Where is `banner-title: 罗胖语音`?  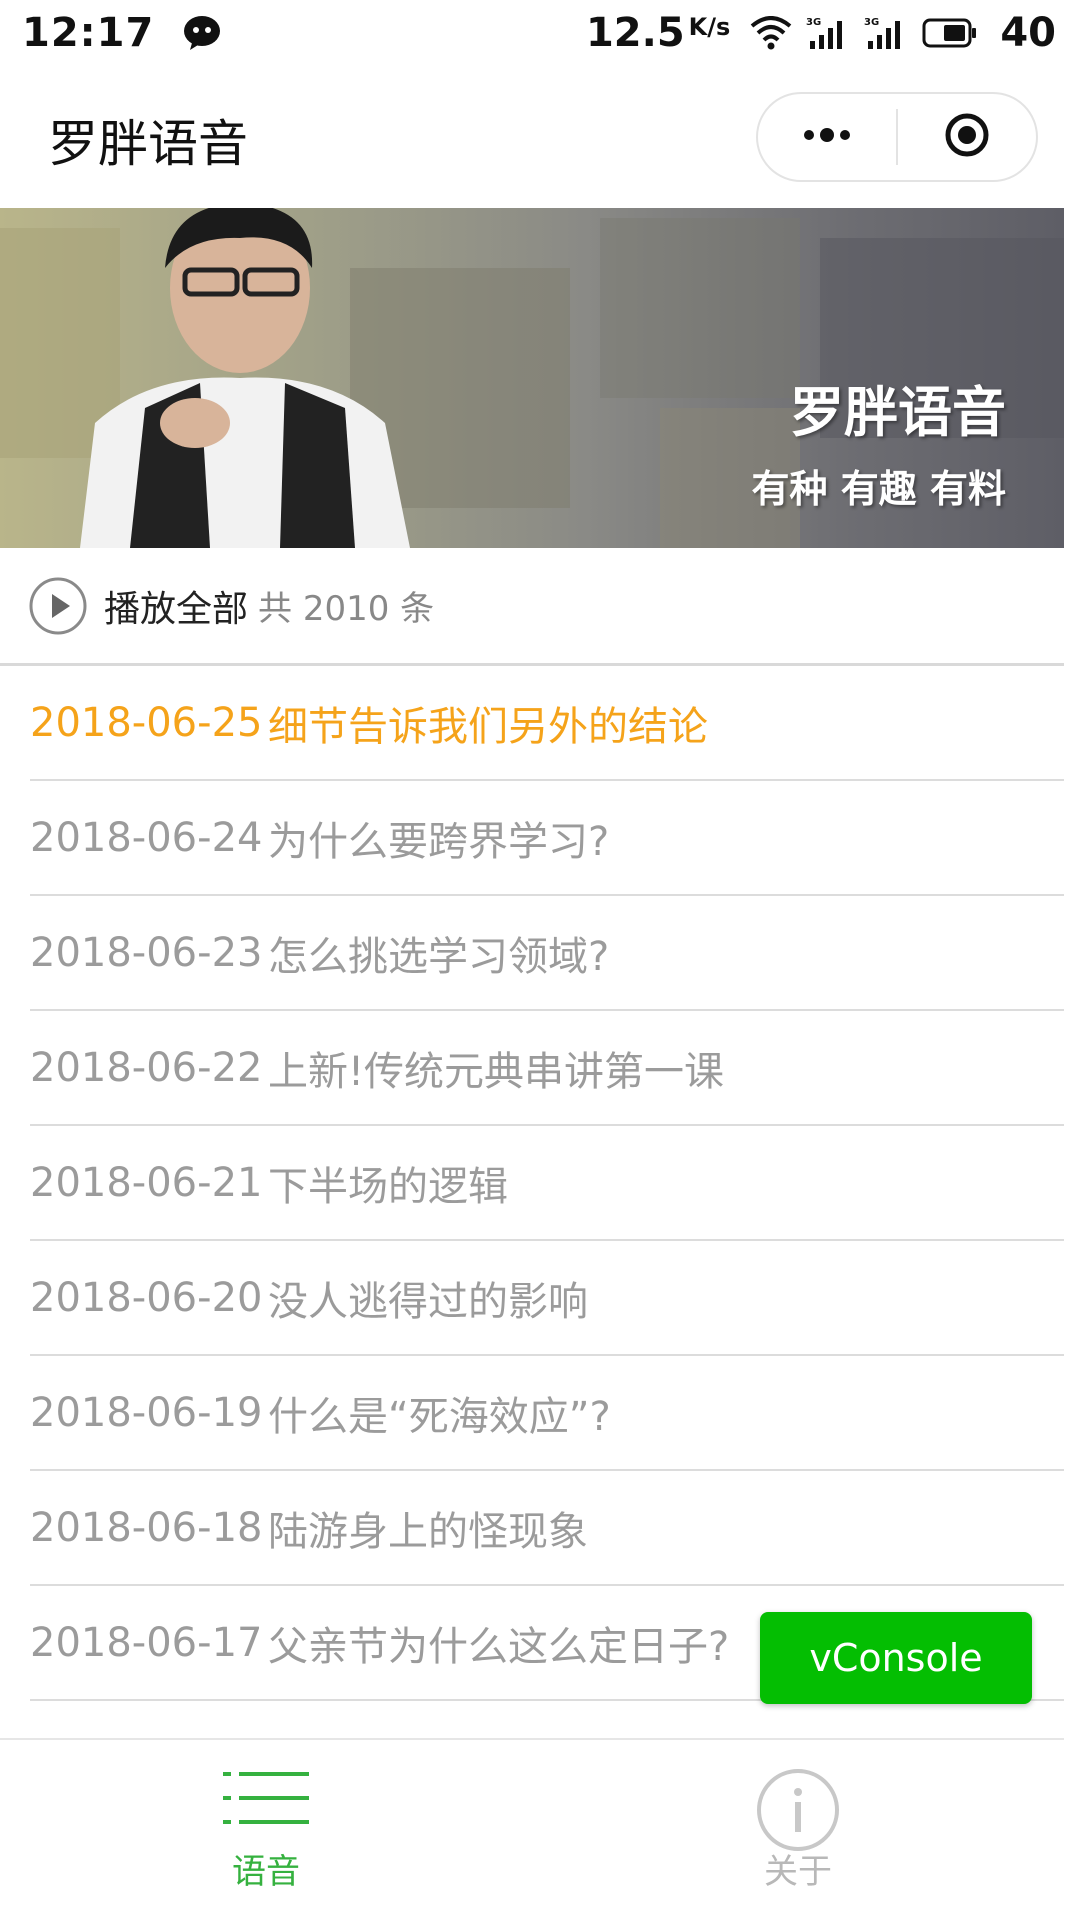
banner-title: 罗胖语音 is located at coordinates (898, 412).